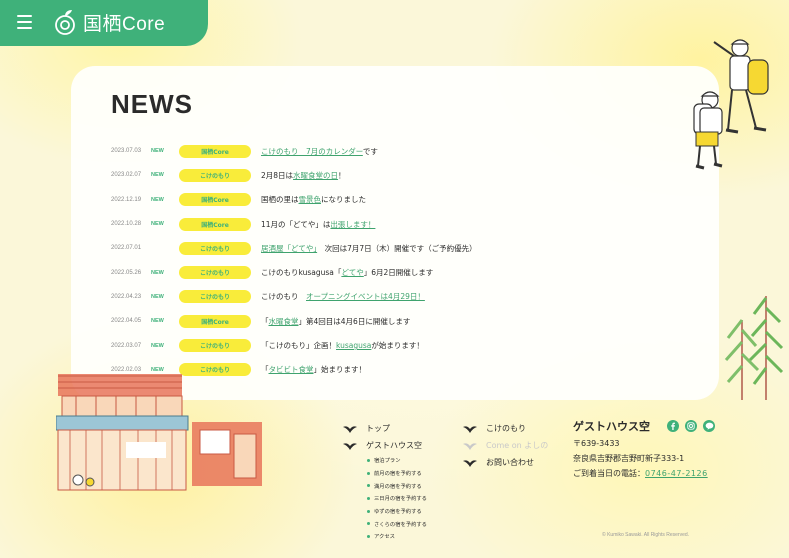 This screenshot has width=789, height=558. I want to click on sub-nav-item: ゆずの宿を予約する, so click(397, 511).